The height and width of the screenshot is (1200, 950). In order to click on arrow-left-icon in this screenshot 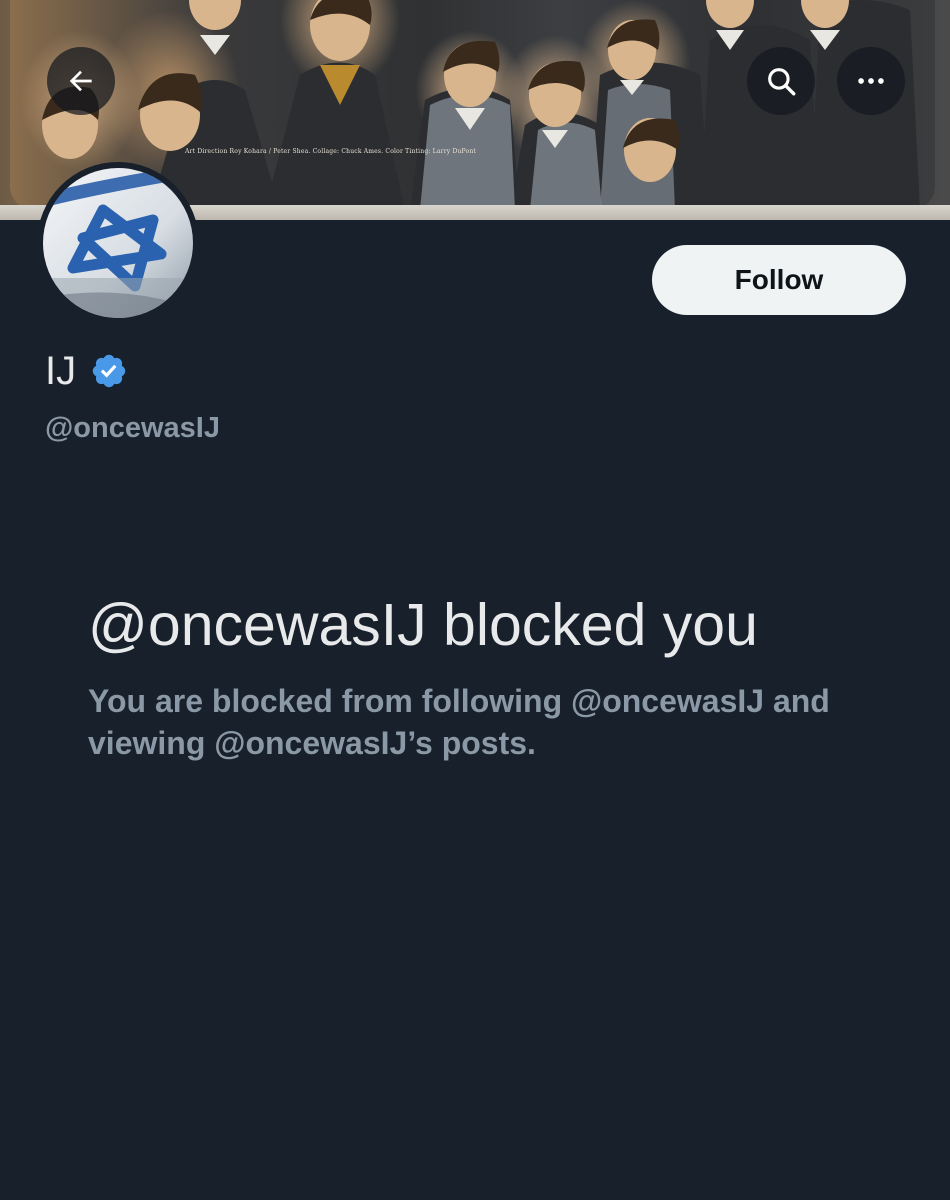, I will do `click(80, 81)`.